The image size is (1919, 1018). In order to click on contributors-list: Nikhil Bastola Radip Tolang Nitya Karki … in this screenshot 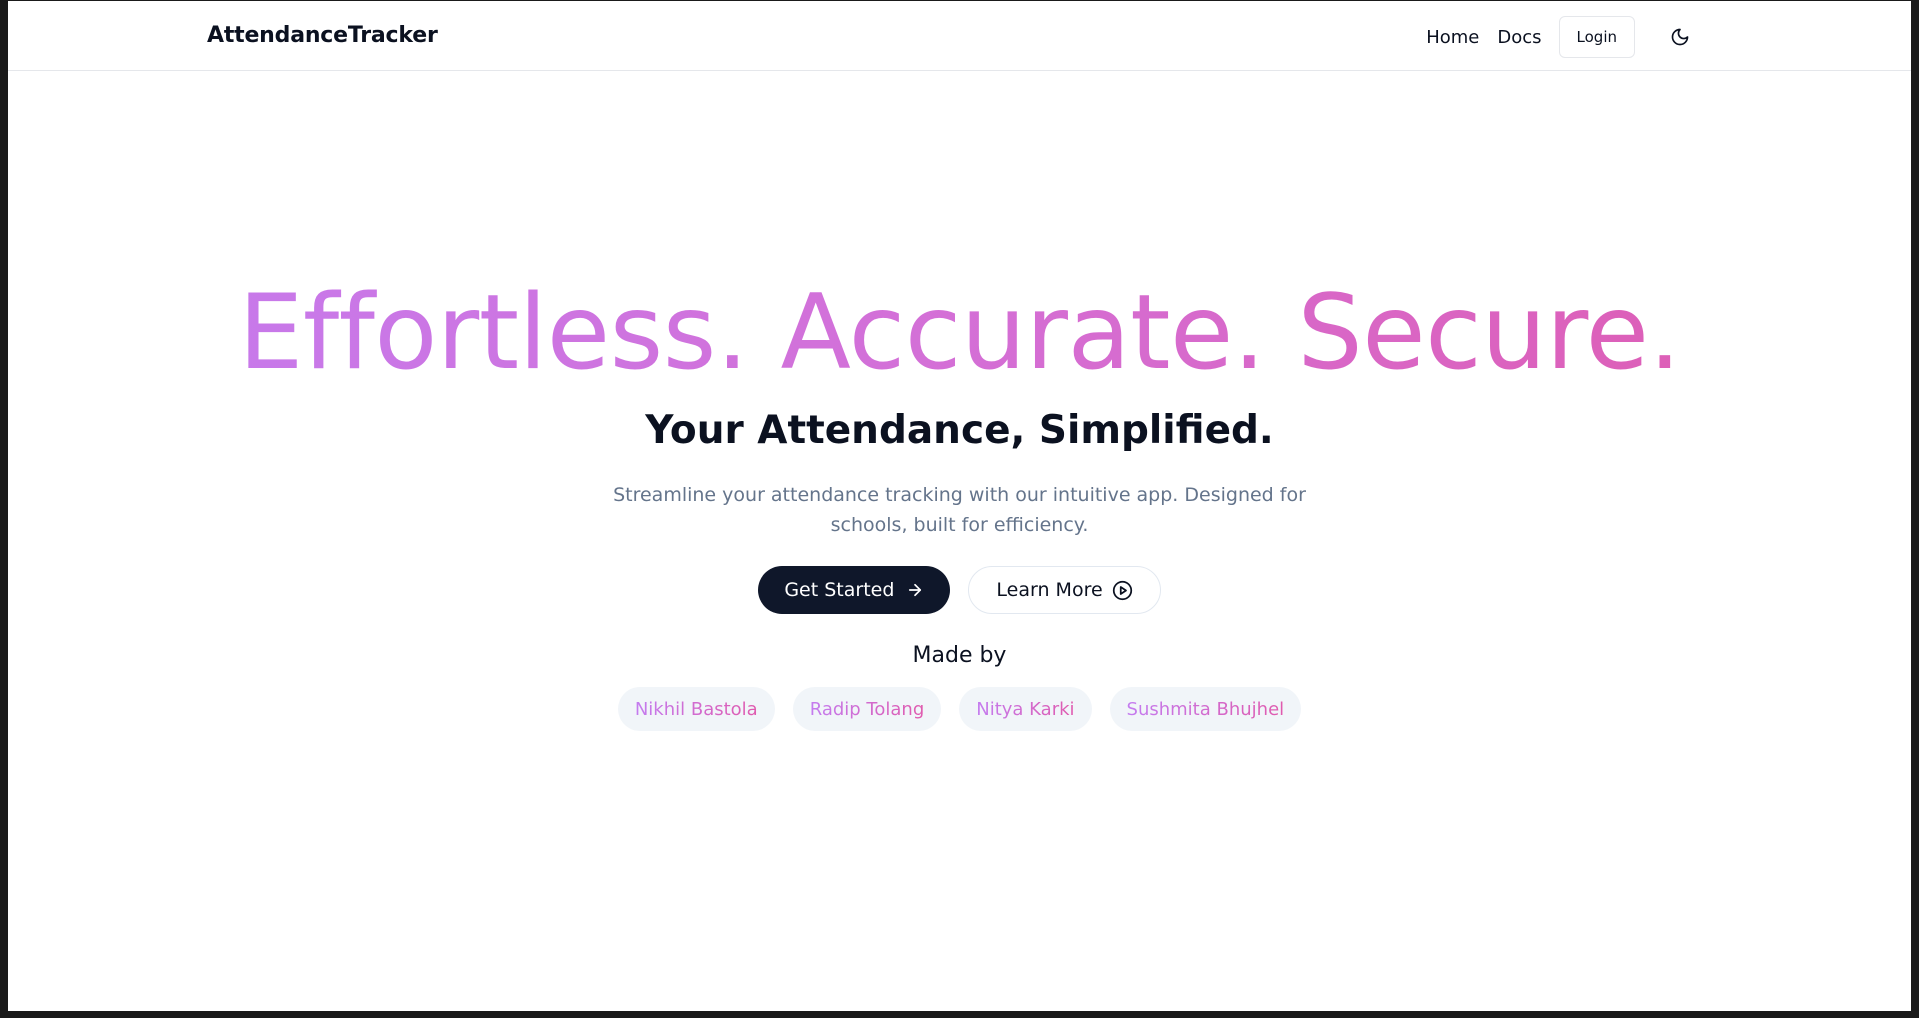, I will do `click(959, 709)`.